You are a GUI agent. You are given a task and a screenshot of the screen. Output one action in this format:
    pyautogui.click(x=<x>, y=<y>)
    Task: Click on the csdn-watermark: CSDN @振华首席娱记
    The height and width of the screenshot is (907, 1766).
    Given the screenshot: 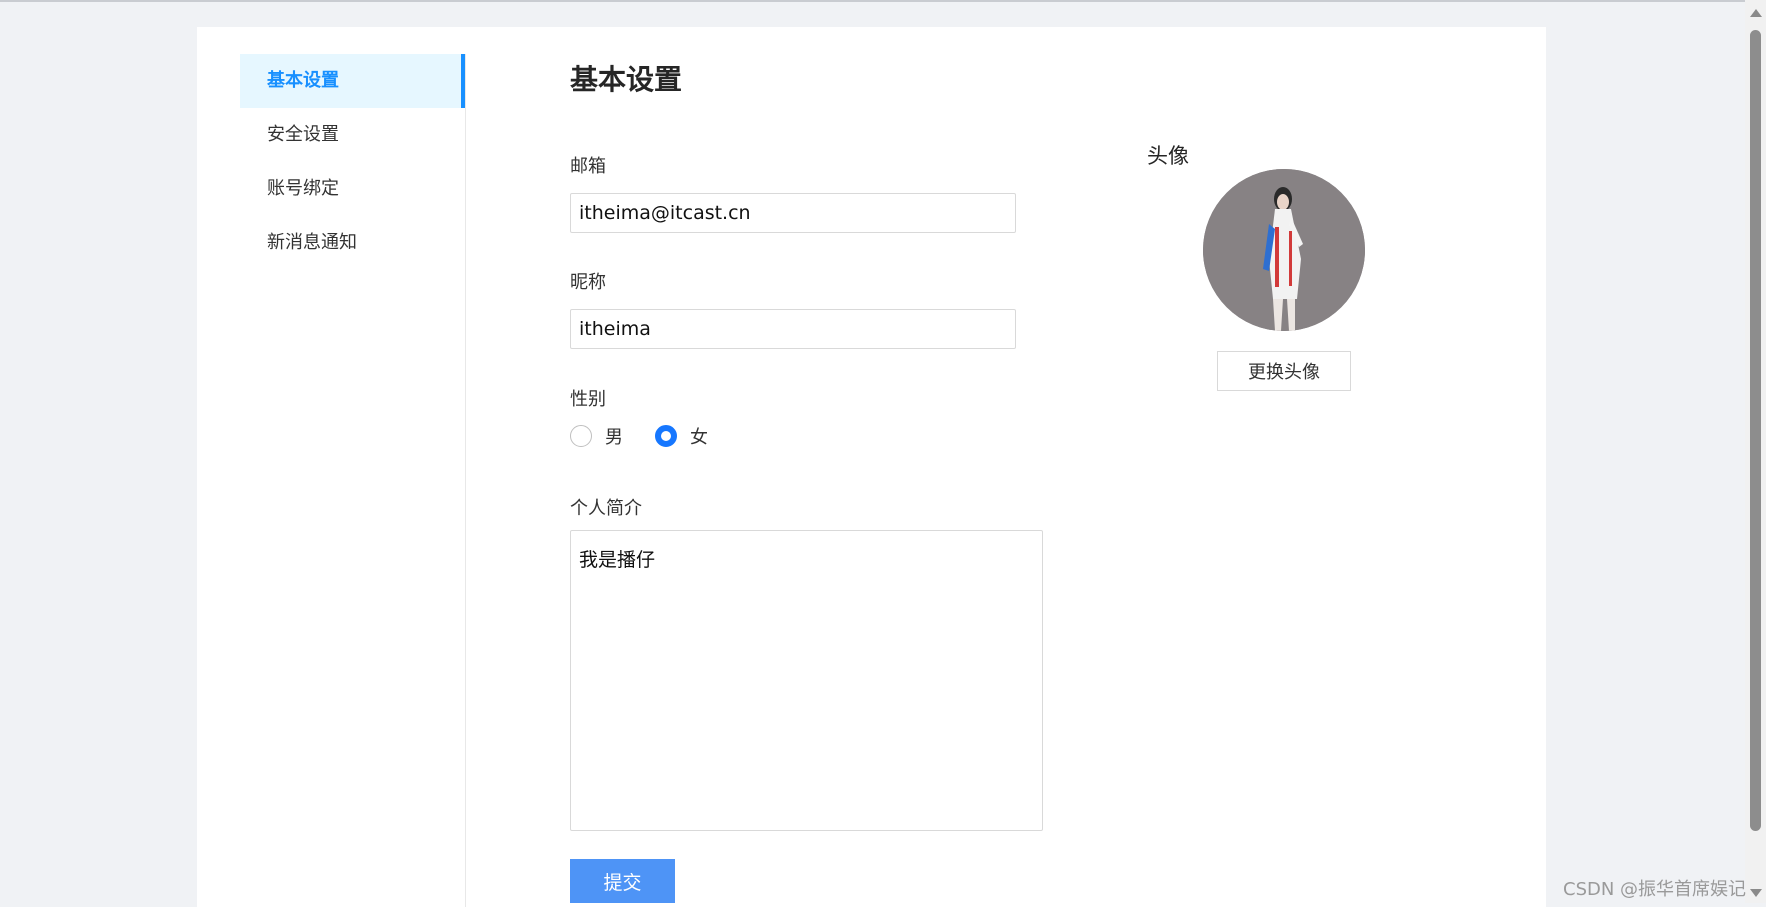 What is the action you would take?
    pyautogui.click(x=1655, y=889)
    